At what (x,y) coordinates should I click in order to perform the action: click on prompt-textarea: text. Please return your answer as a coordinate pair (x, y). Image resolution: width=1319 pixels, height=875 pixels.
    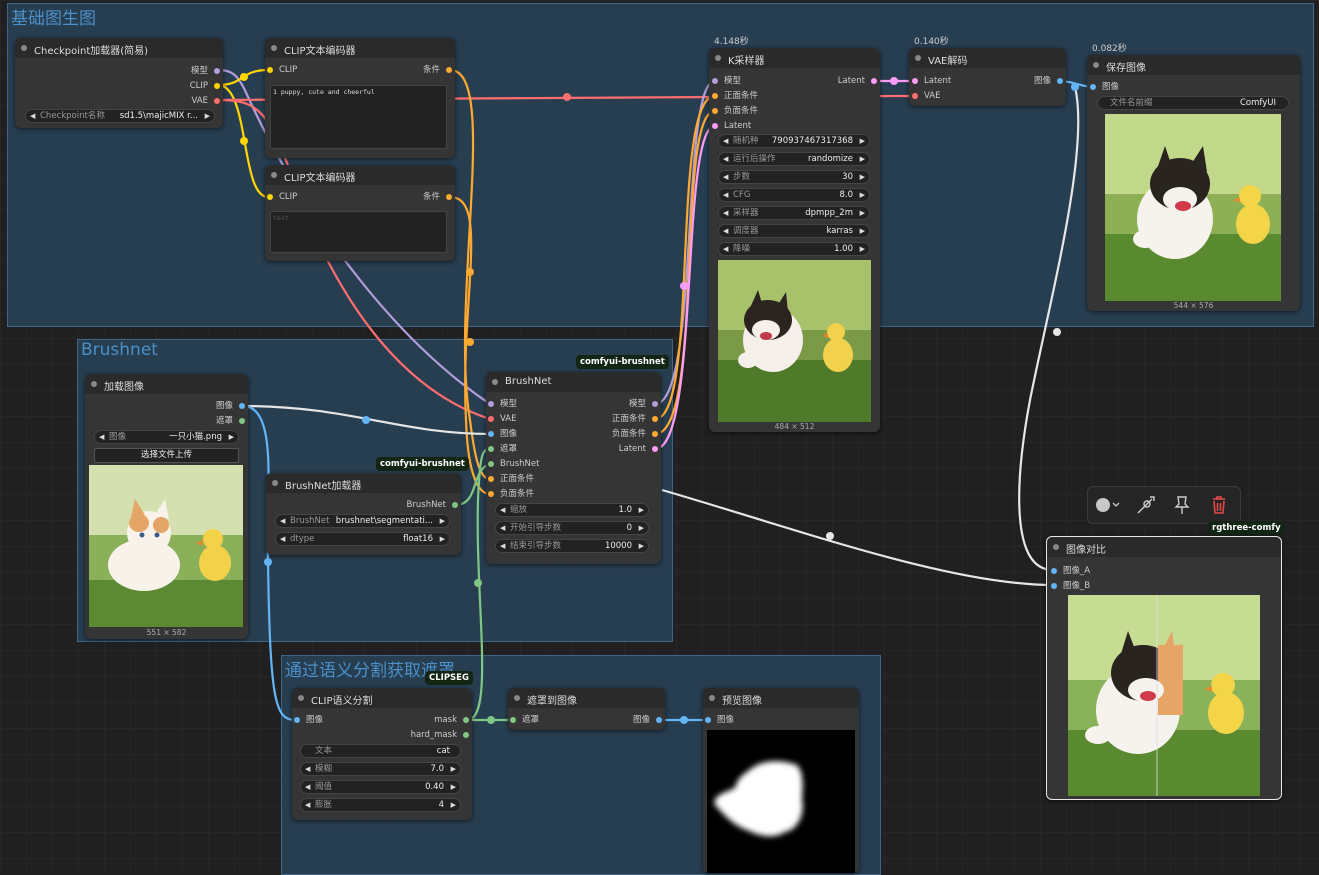
    Looking at the image, I should click on (358, 232).